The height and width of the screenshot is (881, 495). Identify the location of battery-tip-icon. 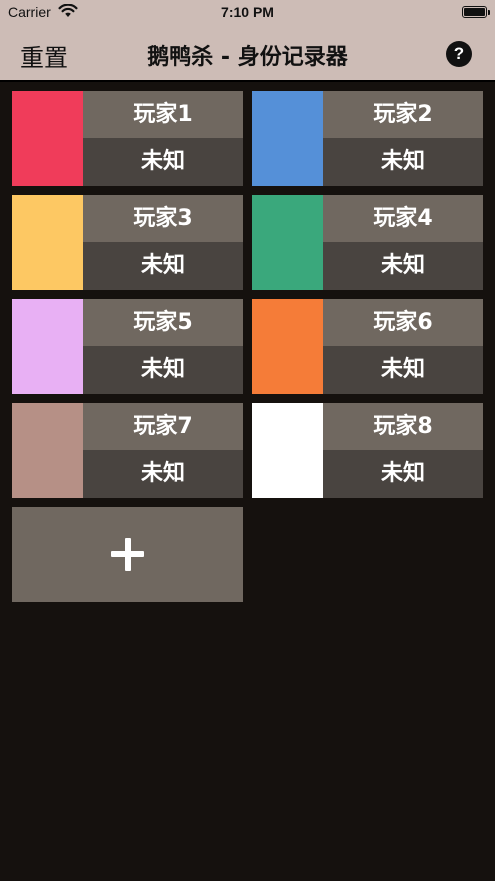
(489, 12).